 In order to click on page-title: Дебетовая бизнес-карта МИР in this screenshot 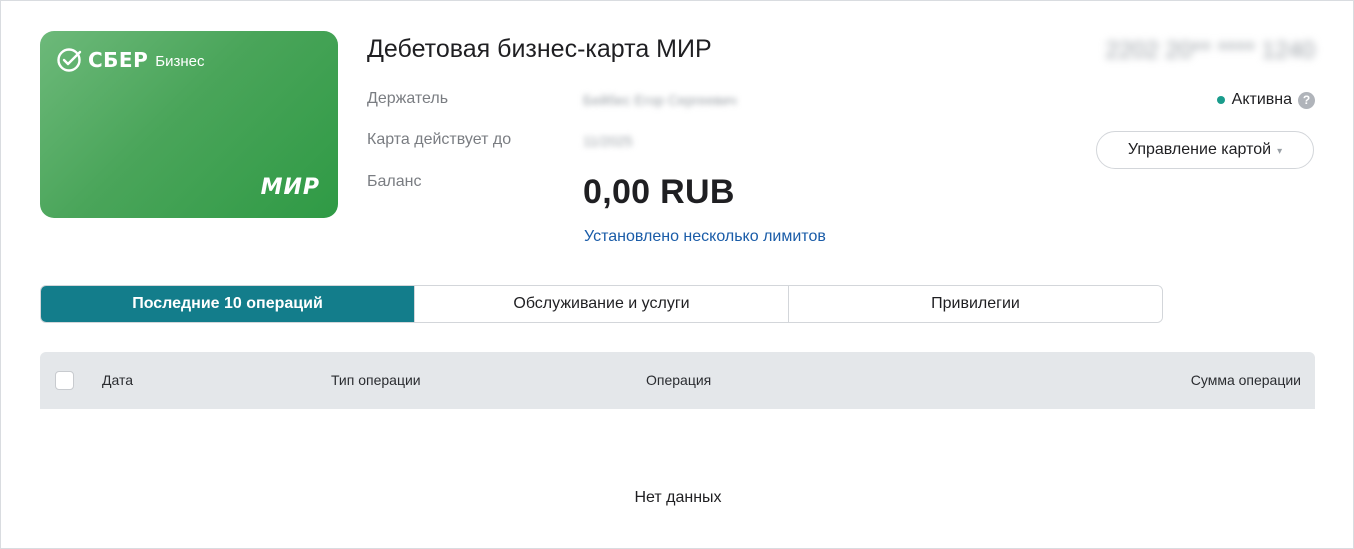, I will do `click(539, 49)`.